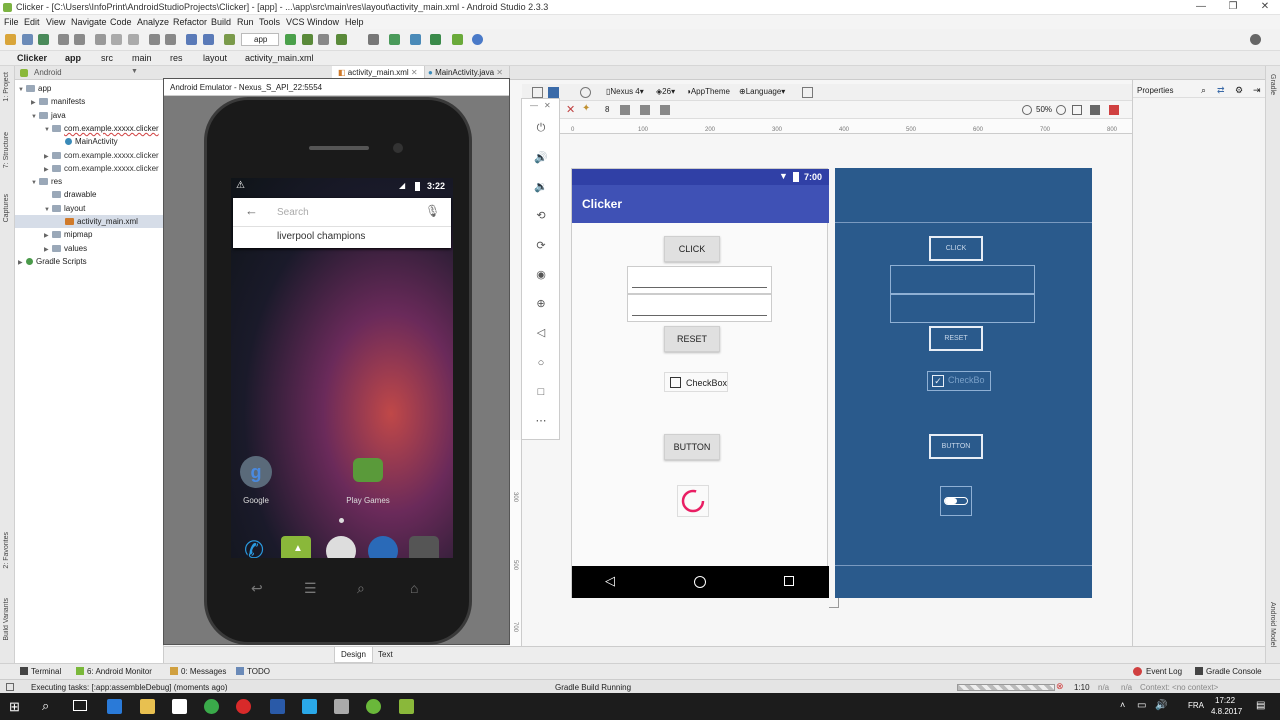 This screenshot has height=720, width=1280. What do you see at coordinates (147, 706) in the screenshot?
I see `file-explorer-icon` at bounding box center [147, 706].